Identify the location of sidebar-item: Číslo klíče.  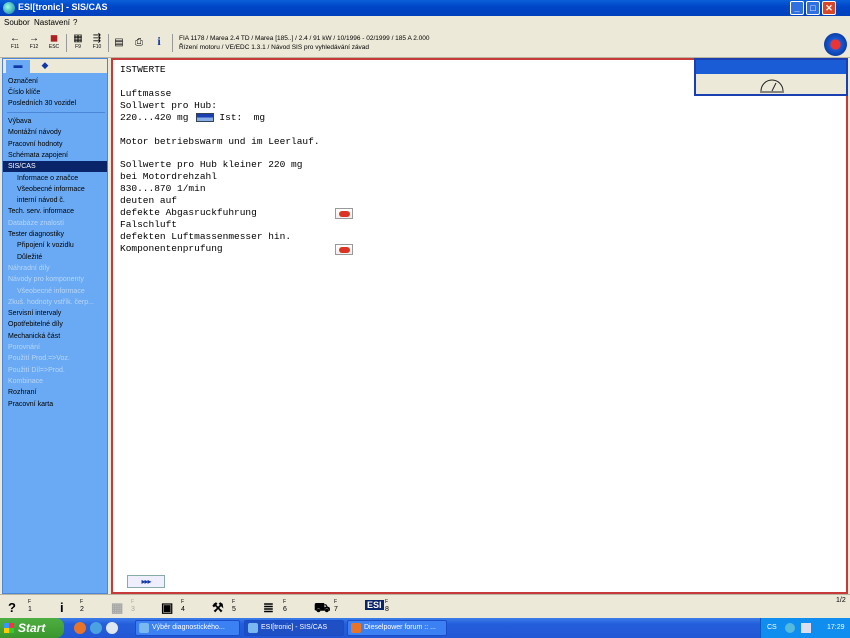
(55, 92).